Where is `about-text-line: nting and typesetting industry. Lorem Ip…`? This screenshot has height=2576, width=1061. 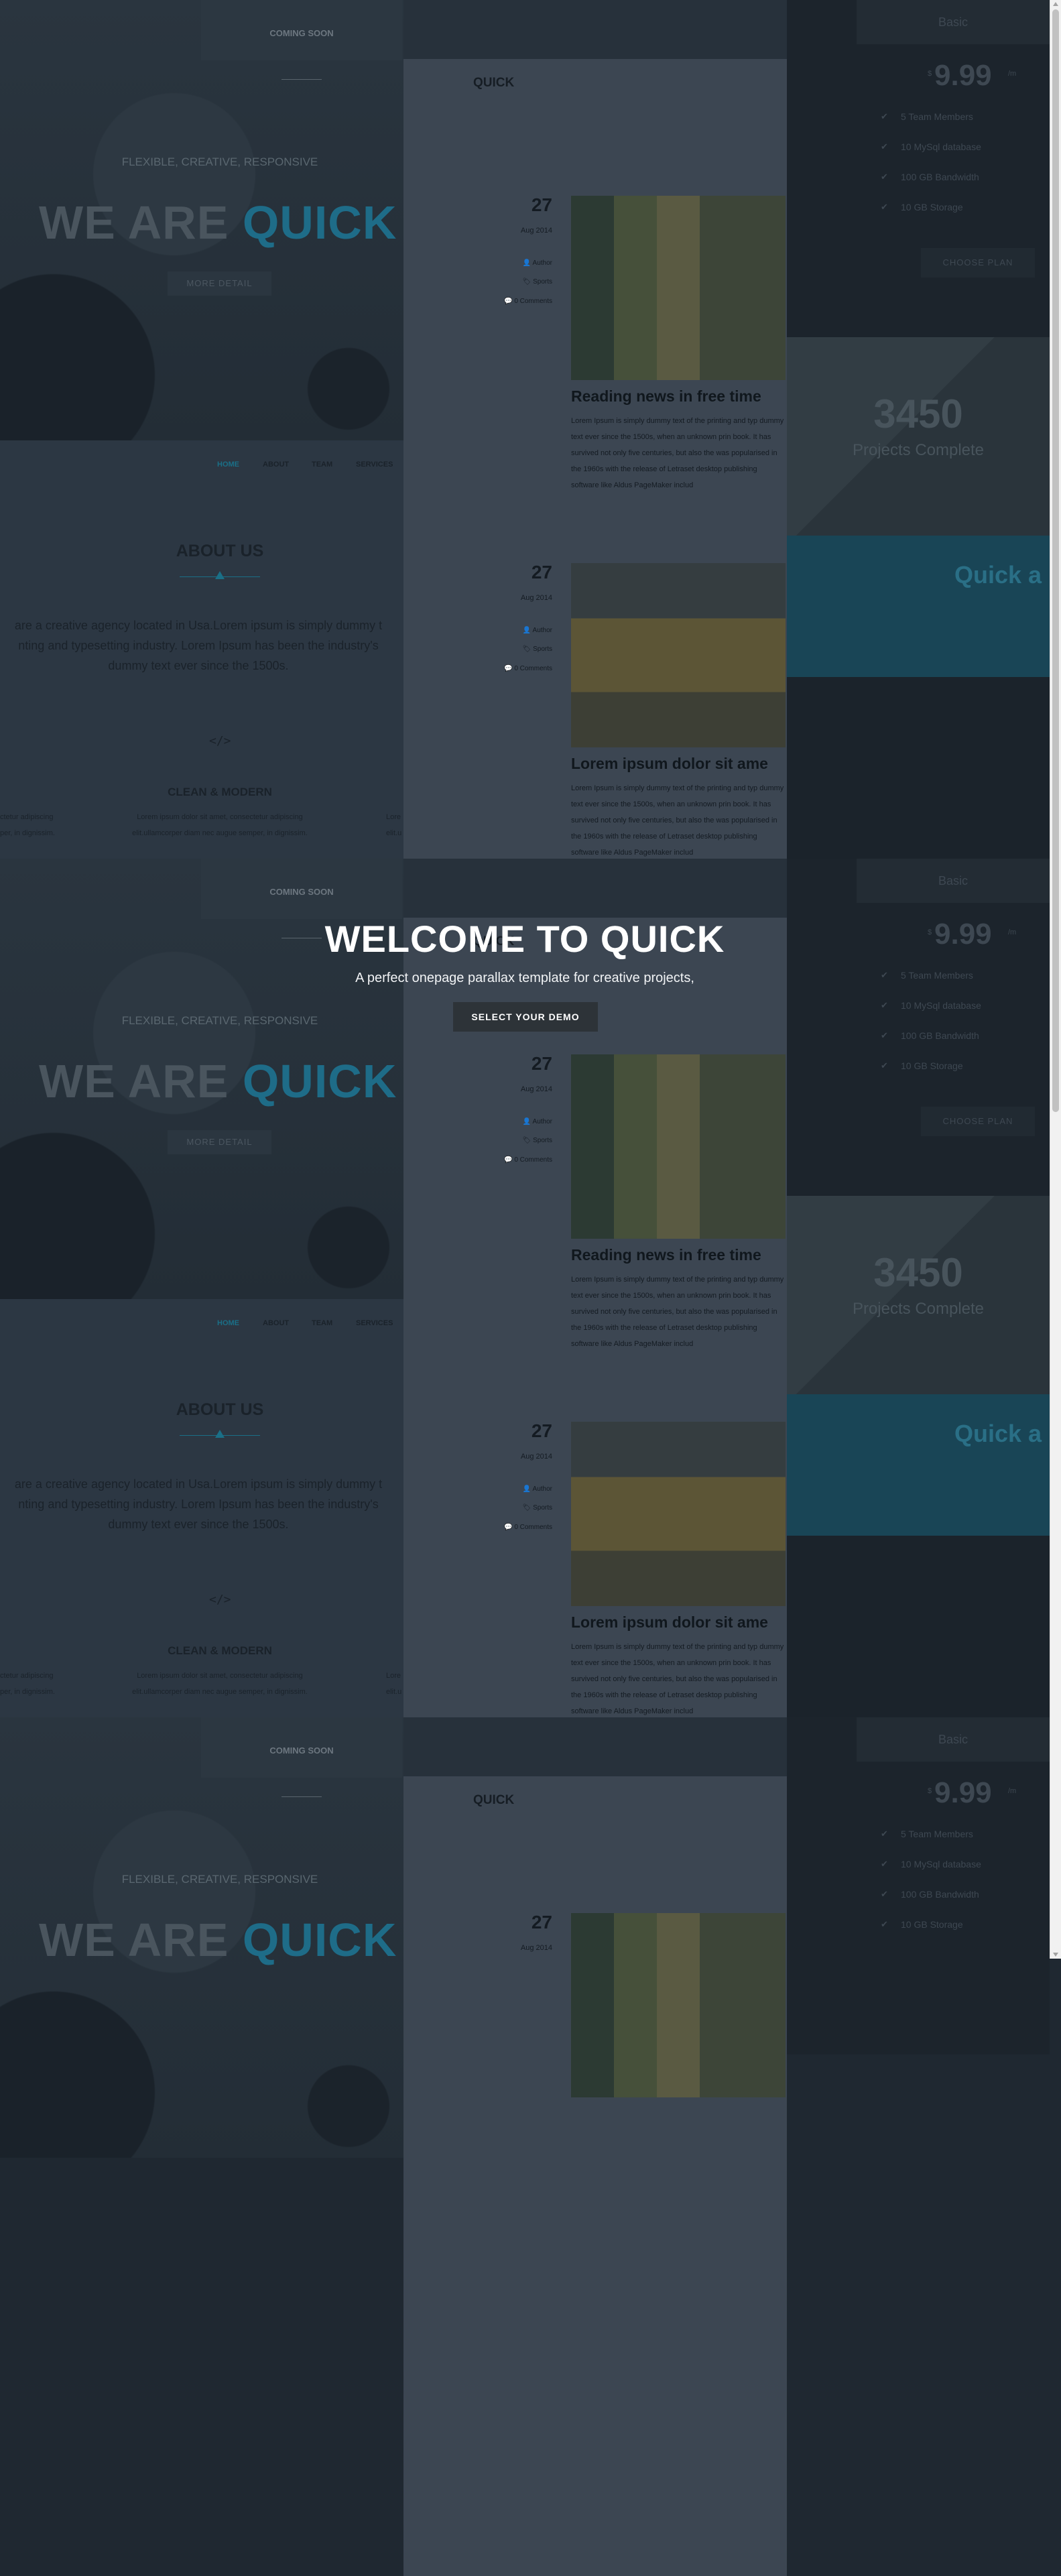 about-text-line: nting and typesetting industry. Lorem Ip… is located at coordinates (198, 1504).